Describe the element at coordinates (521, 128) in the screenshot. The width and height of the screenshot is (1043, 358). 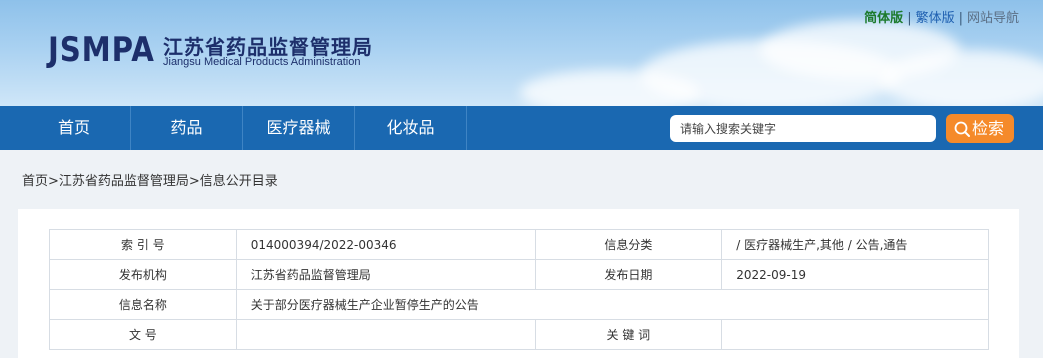
I see `main-nav: 首页 药品 医疗器械 化妆品 检索` at that location.